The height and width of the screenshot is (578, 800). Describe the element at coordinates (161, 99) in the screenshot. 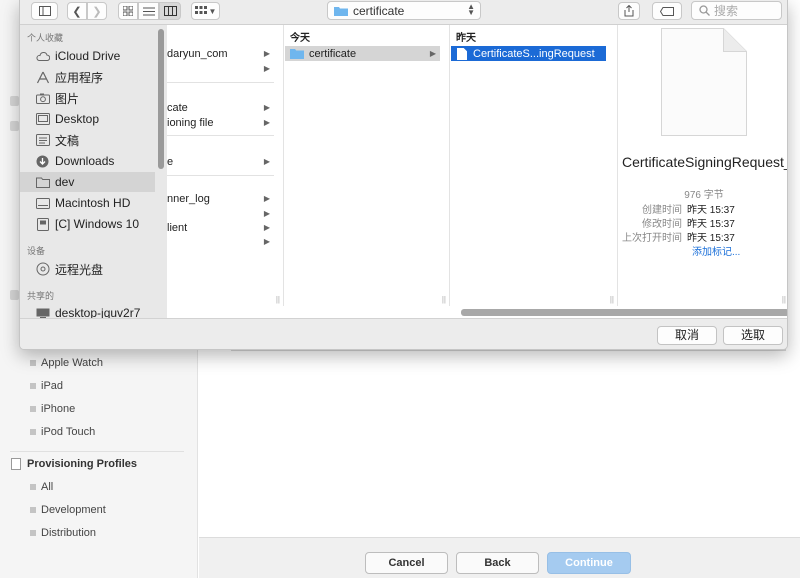

I see `sidebar-scrollbar` at that location.